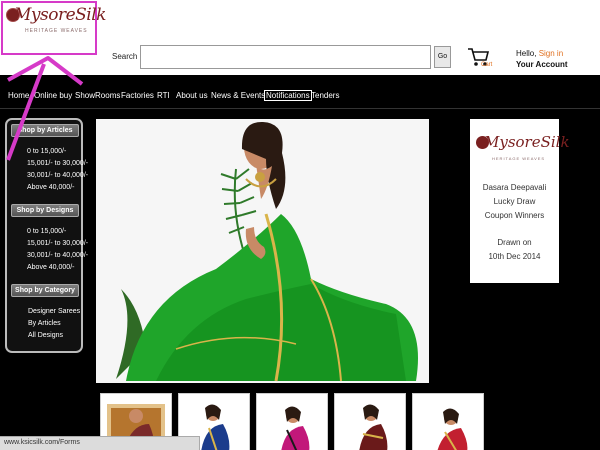 The image size is (600, 450). What do you see at coordinates (45, 130) in the screenshot?
I see `sidebar-head-articles: Shop by Articles` at bounding box center [45, 130].